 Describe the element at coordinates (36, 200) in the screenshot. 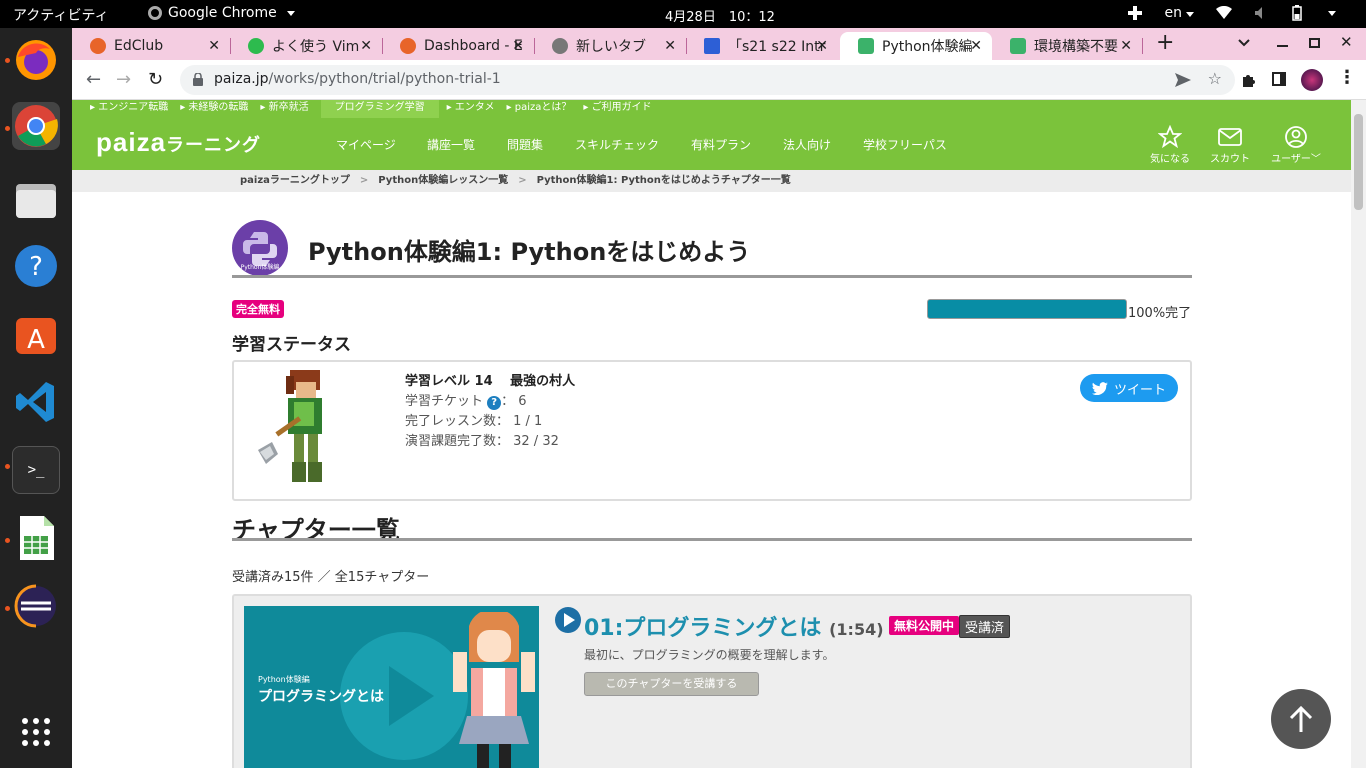

I see `files-icon` at that location.